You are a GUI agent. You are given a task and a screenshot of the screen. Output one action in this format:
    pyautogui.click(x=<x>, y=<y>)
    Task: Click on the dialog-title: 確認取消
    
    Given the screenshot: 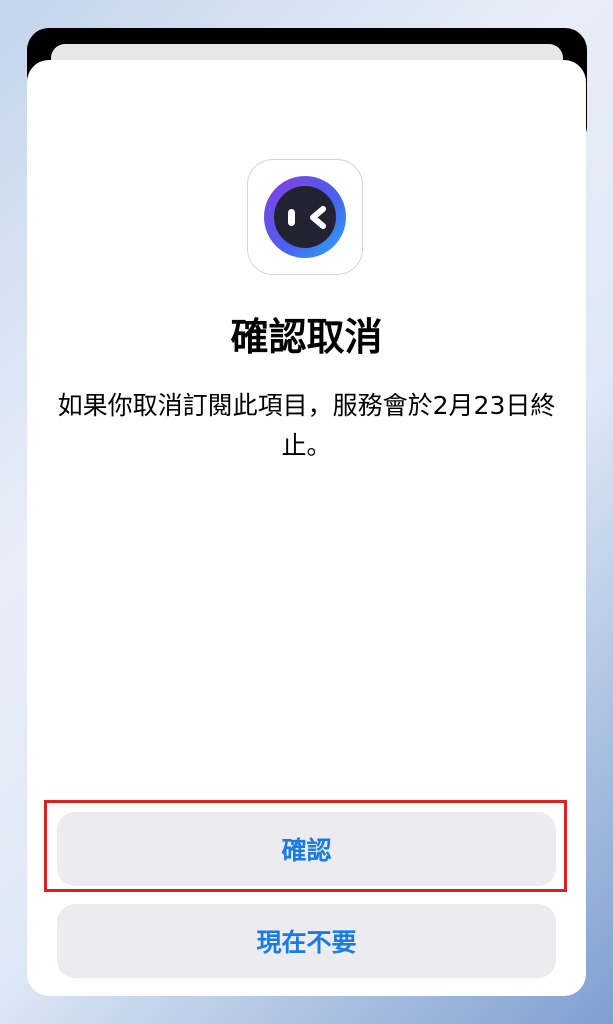 What is the action you would take?
    pyautogui.click(x=306, y=337)
    